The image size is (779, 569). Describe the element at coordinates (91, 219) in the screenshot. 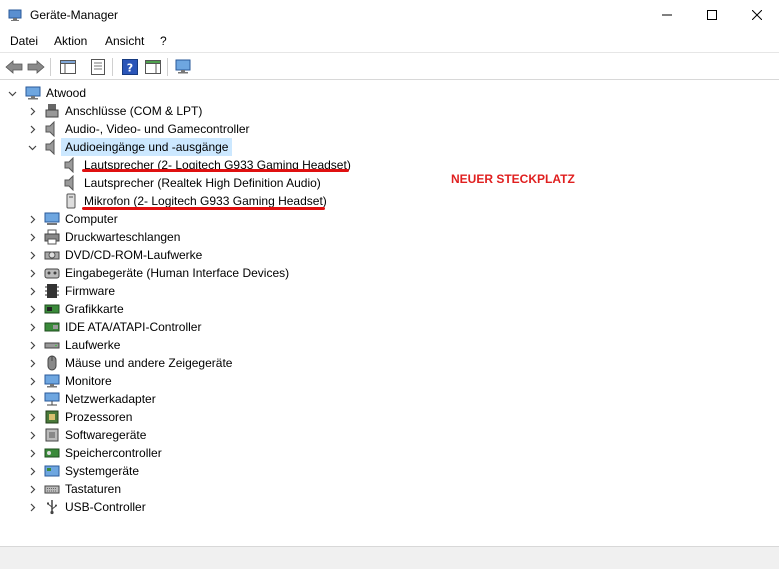

I see `tree-item-label: Computer` at that location.